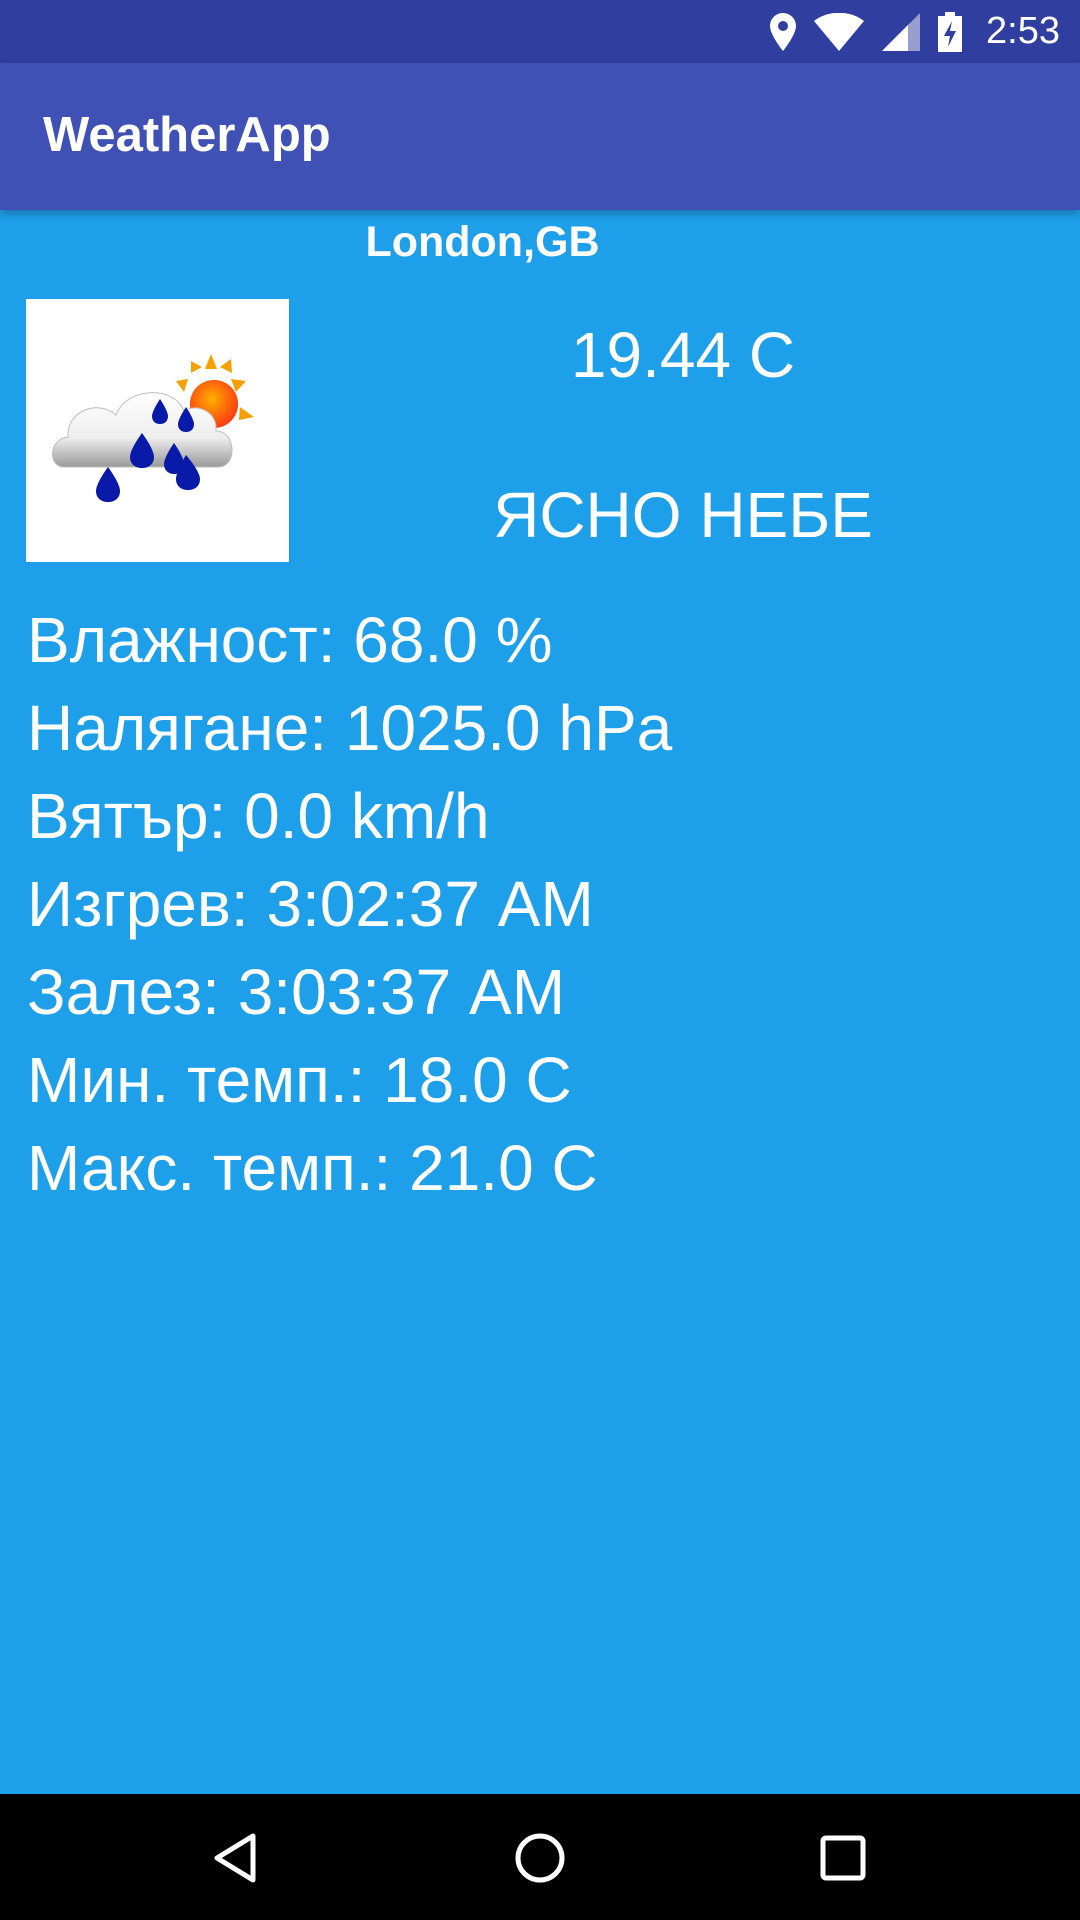 The image size is (1080, 1920). I want to click on app-bar: WeatherApp, so click(540, 136).